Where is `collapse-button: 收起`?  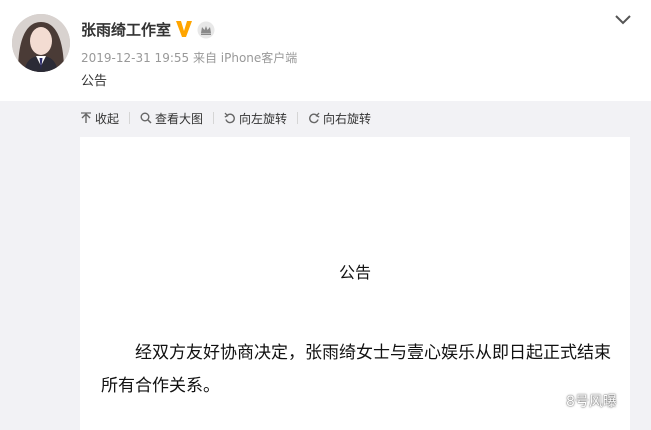 collapse-button: 收起 is located at coordinates (99, 118).